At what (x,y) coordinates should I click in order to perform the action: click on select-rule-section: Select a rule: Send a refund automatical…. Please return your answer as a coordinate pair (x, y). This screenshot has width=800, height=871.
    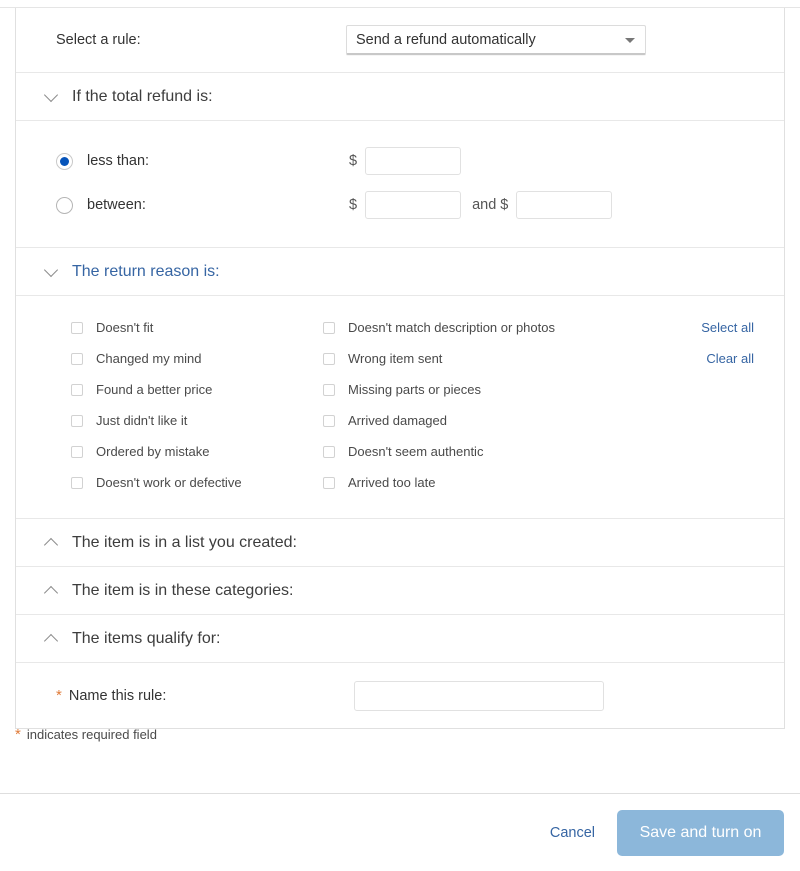
    Looking at the image, I should click on (400, 40).